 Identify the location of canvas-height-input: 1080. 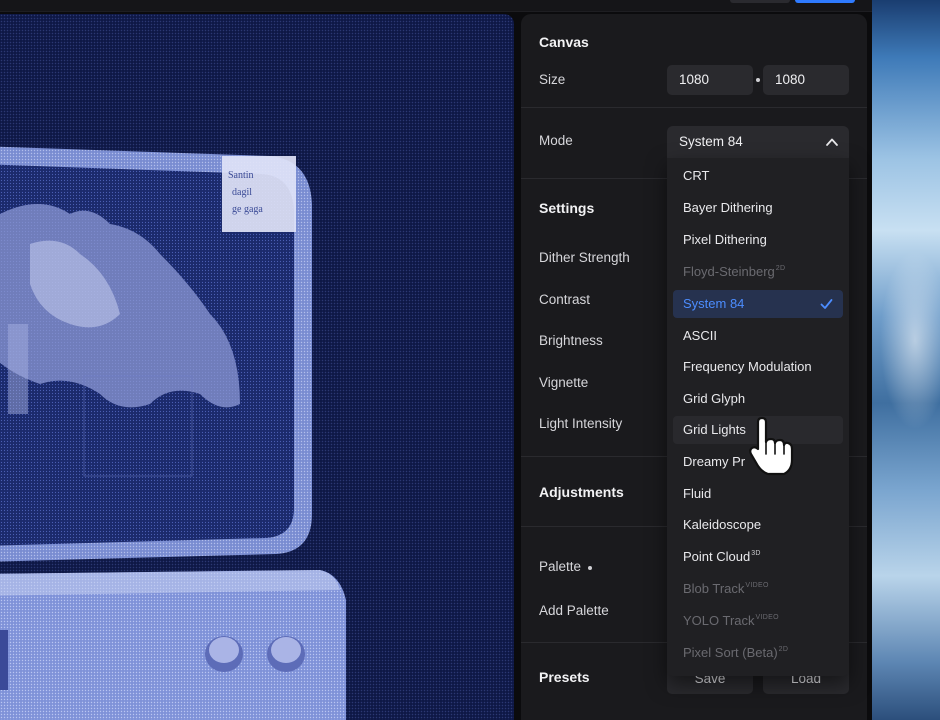
(806, 80).